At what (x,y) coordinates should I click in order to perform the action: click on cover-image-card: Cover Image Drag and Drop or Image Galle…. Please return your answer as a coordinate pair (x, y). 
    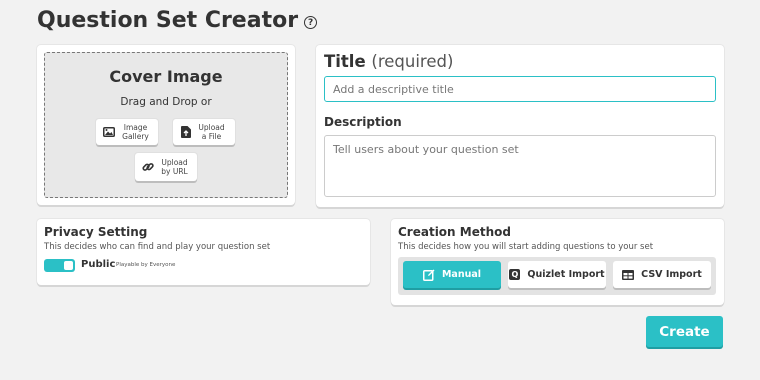
    Looking at the image, I should click on (166, 125).